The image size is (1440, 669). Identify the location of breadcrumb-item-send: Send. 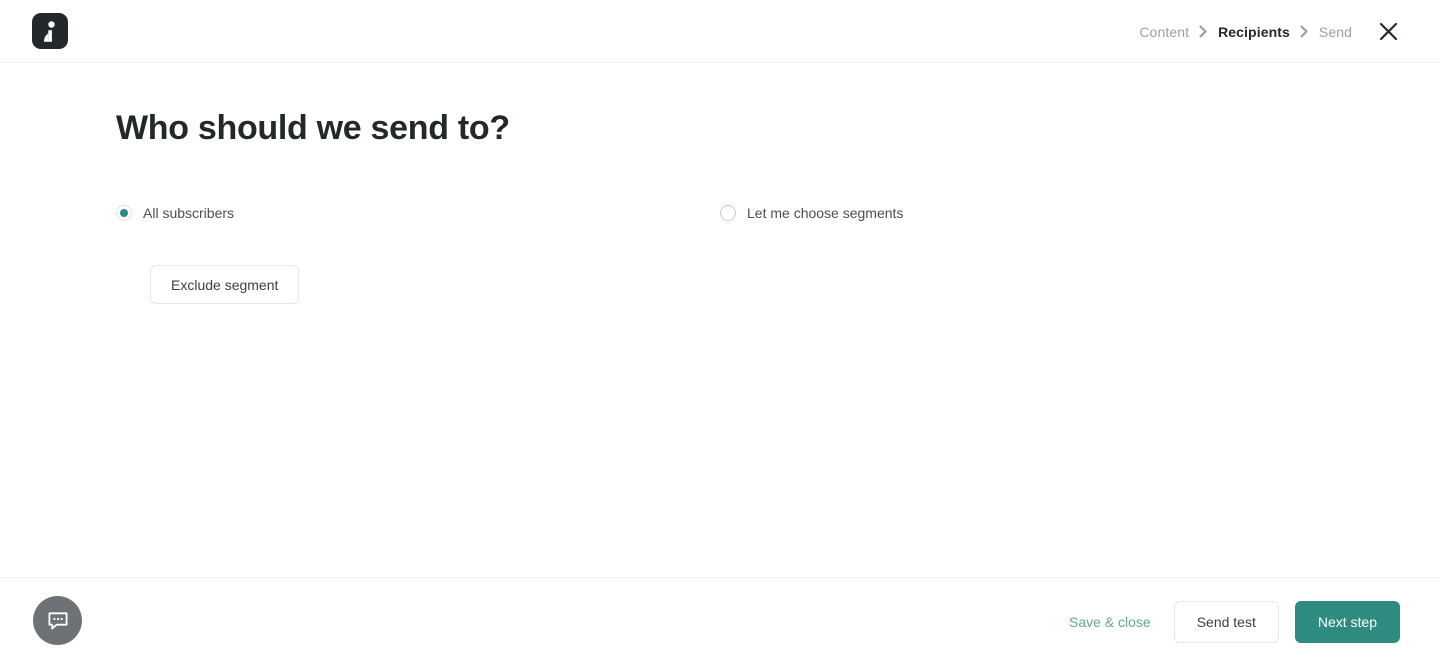
(1335, 32).